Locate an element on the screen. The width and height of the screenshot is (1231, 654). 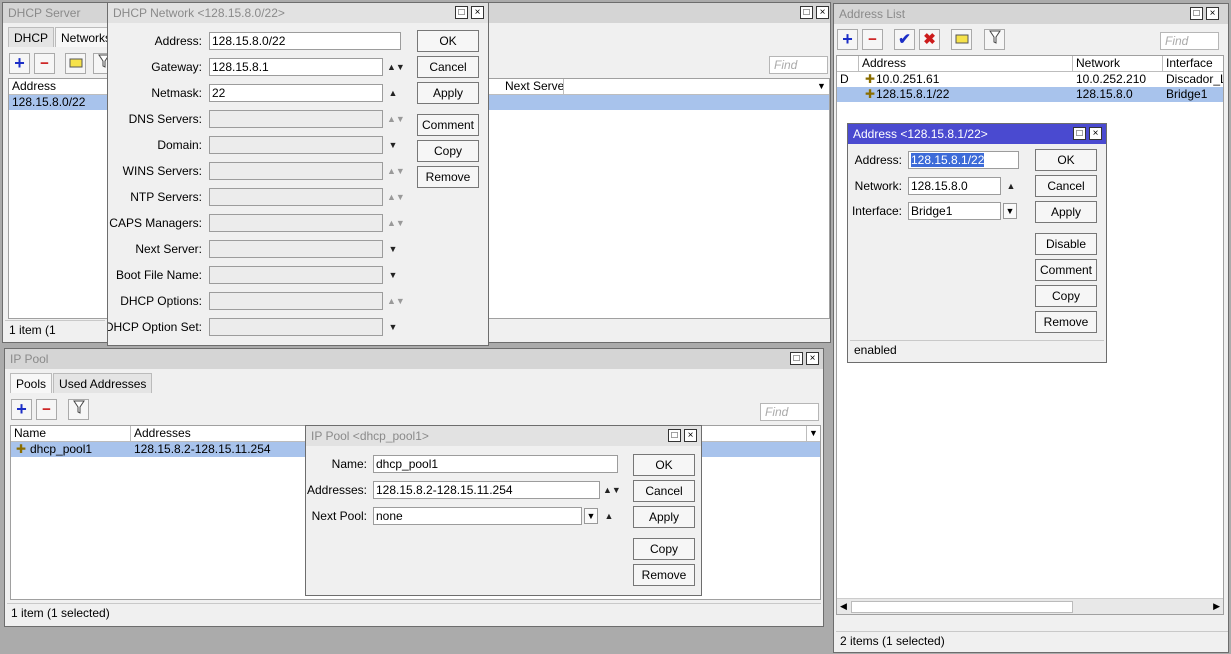
dialog-titlebar: IP Pool <dhcp_pool1> is located at coordinates (503, 436).